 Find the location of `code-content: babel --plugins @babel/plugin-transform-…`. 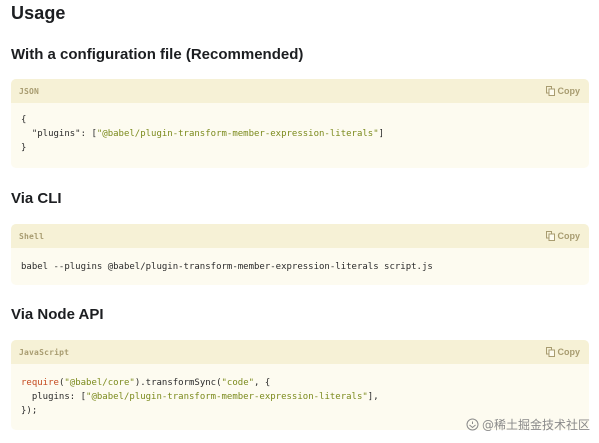

code-content: babel --plugins @babel/plugin-transform-… is located at coordinates (300, 261).